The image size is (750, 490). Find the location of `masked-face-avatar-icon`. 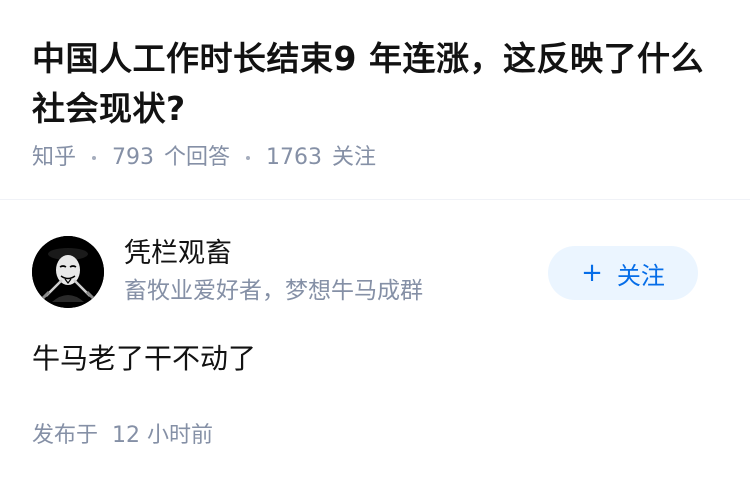

masked-face-avatar-icon is located at coordinates (68, 272).